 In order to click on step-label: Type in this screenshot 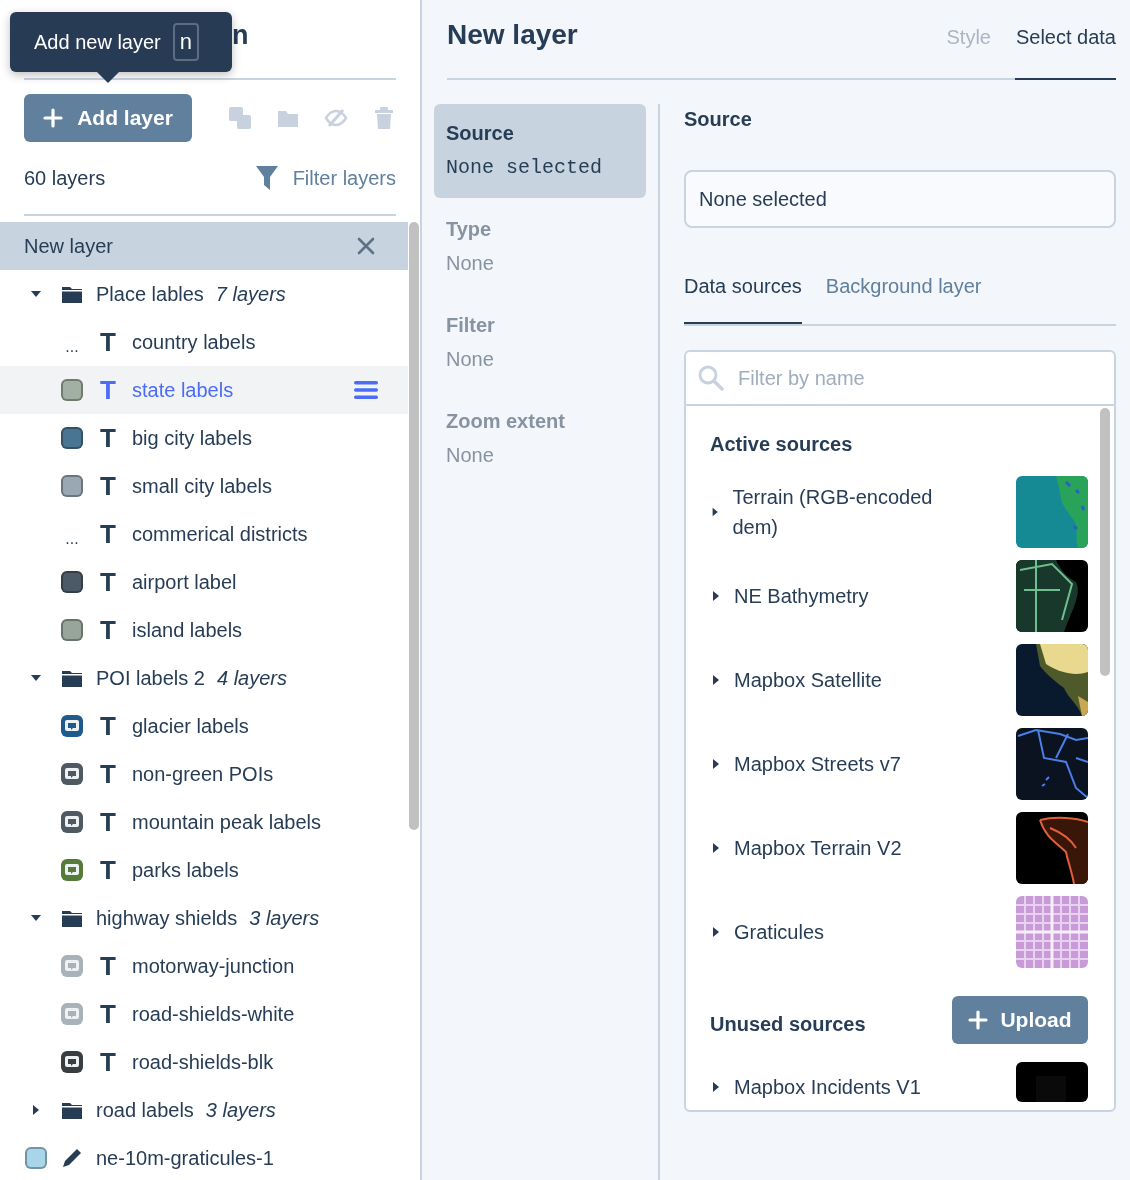, I will do `click(469, 229)`.